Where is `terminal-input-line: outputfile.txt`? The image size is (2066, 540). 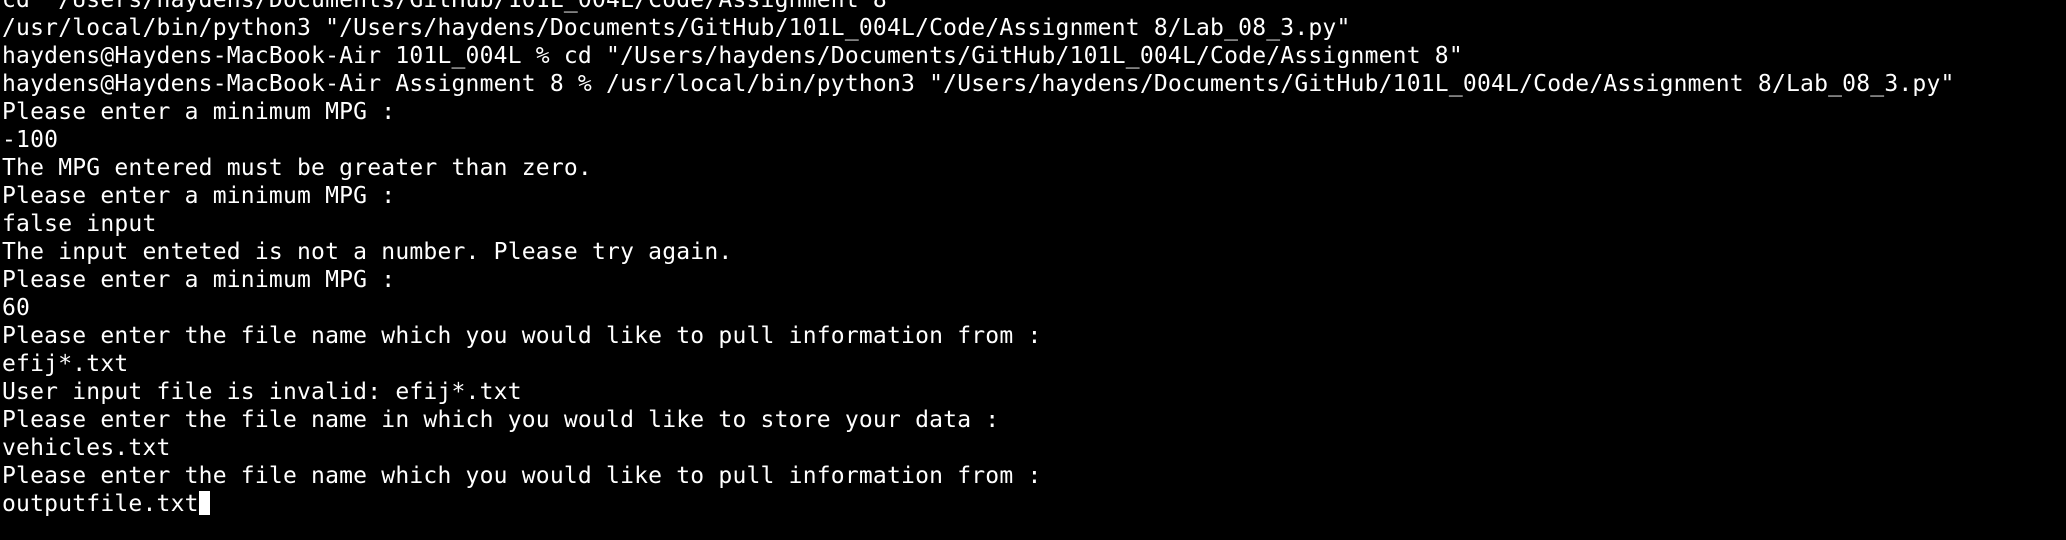
terminal-input-line: outputfile.txt is located at coordinates (1034, 504).